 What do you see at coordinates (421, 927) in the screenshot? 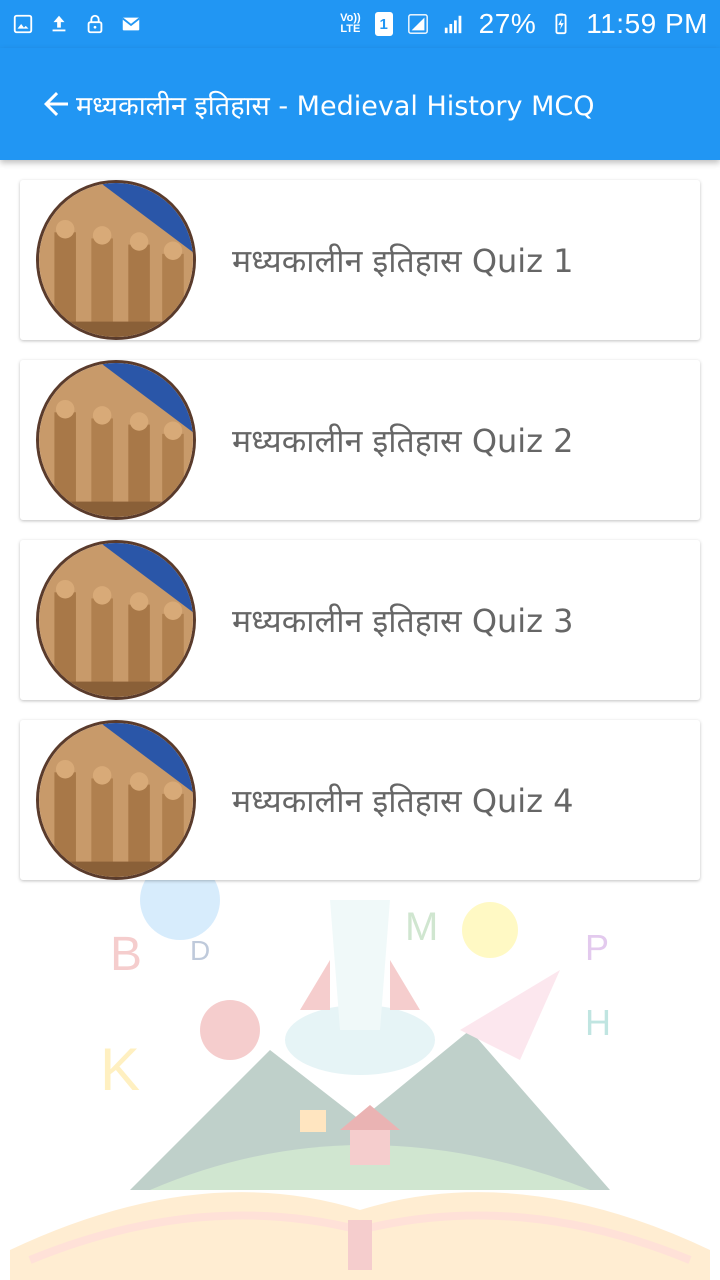
I see `svg-text: M` at bounding box center [421, 927].